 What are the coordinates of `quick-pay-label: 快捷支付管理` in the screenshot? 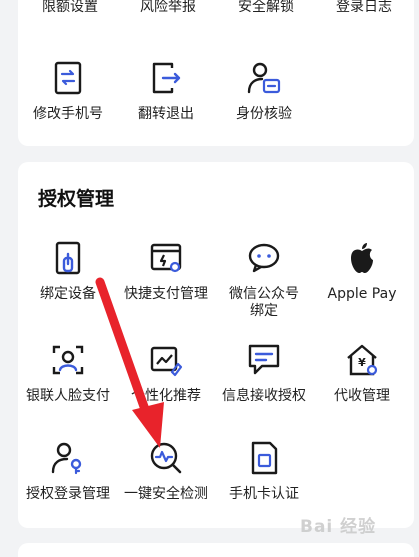 It's located at (166, 294).